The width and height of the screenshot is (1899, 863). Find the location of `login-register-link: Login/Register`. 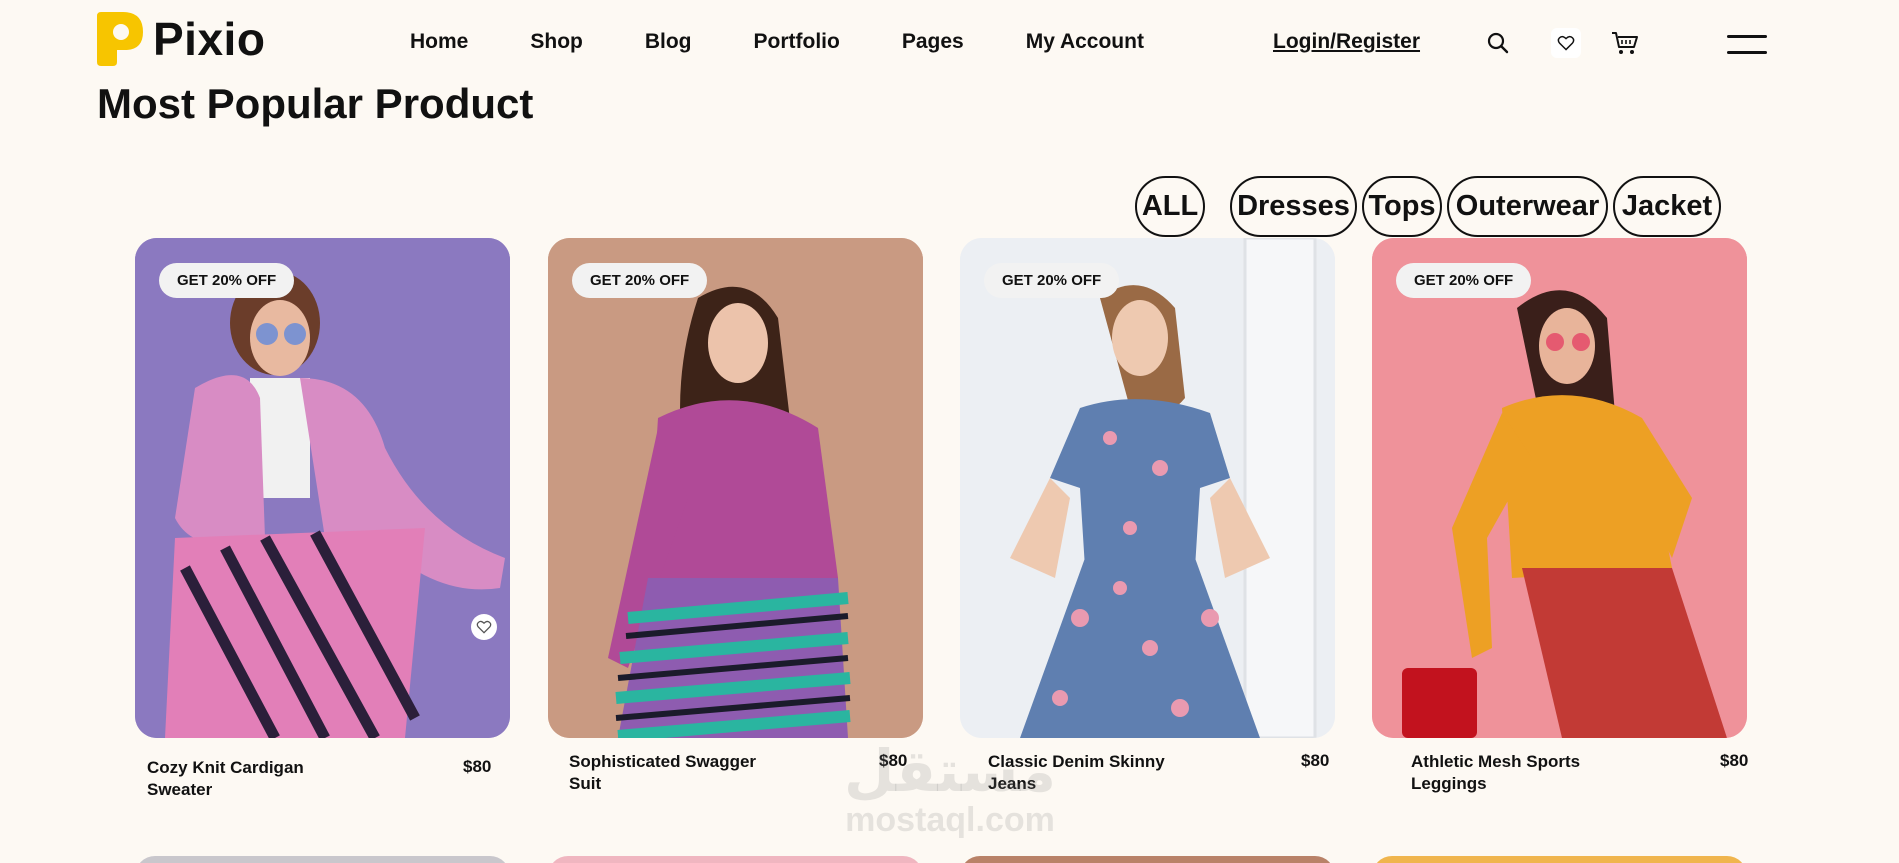

login-register-link: Login/Register is located at coordinates (1346, 42).